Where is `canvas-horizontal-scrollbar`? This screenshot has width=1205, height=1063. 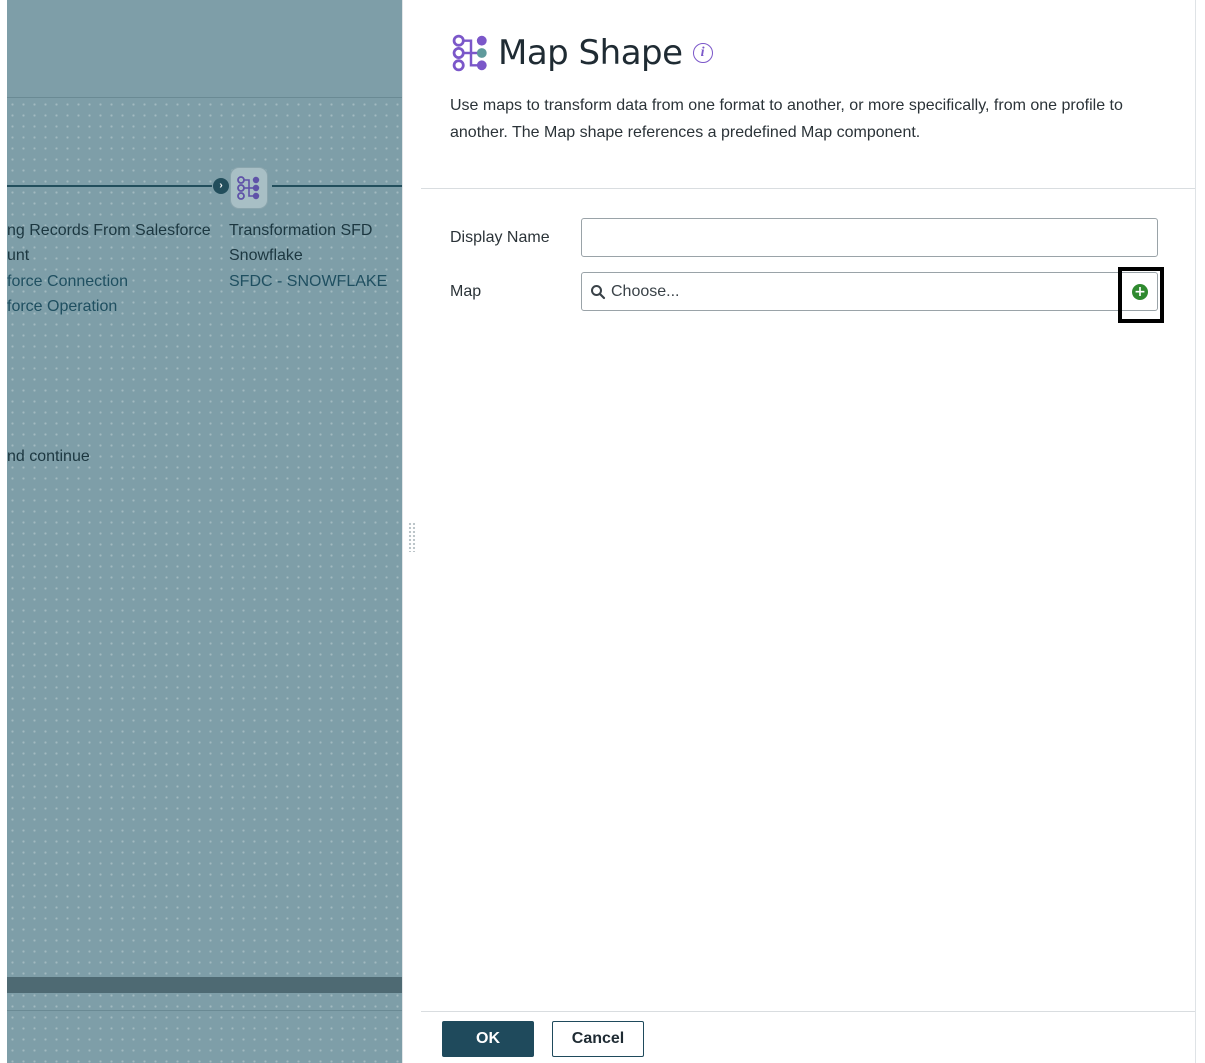 canvas-horizontal-scrollbar is located at coordinates (204, 985).